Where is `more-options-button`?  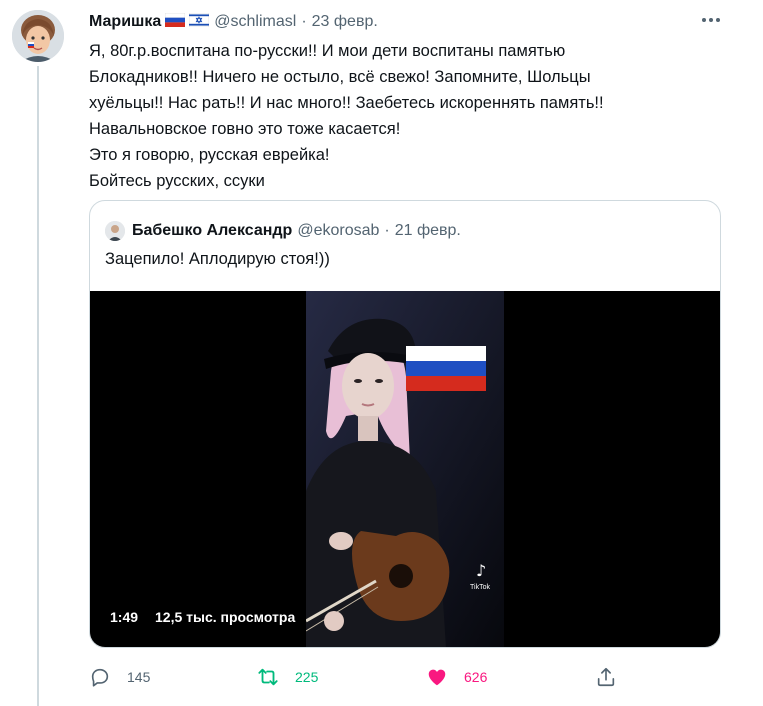 more-options-button is located at coordinates (711, 20).